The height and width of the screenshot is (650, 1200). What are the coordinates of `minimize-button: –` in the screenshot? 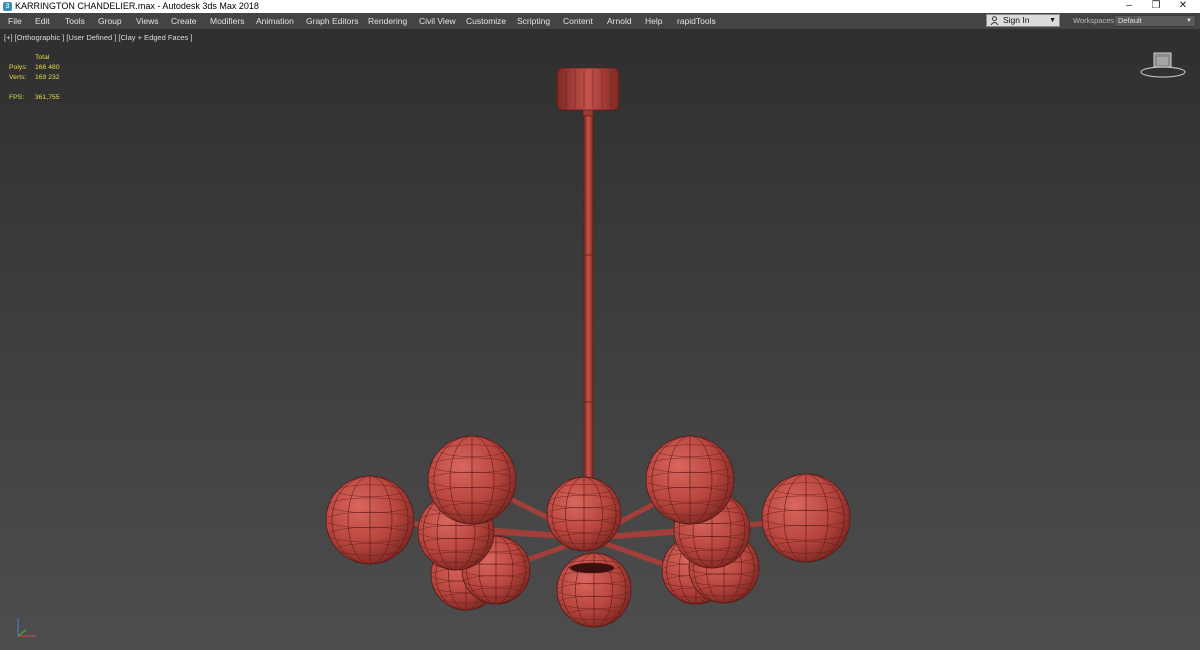 It's located at (1129, 6).